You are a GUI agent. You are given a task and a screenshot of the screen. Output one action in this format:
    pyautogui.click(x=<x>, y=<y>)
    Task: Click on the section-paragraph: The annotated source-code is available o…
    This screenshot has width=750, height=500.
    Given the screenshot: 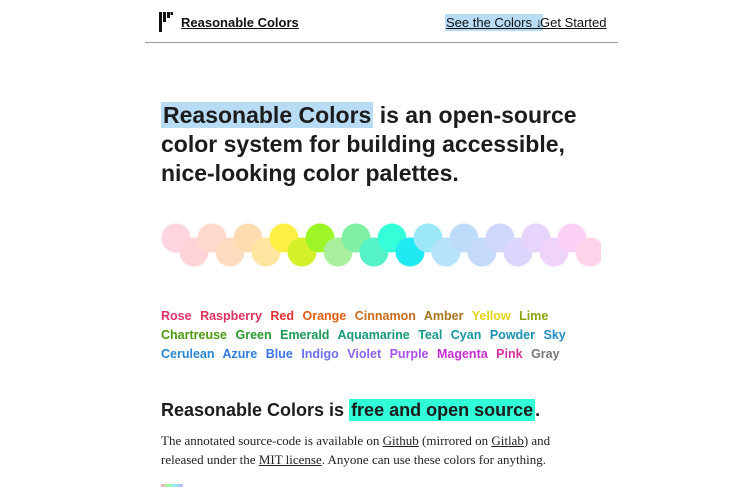 What is the action you would take?
    pyautogui.click(x=371, y=450)
    